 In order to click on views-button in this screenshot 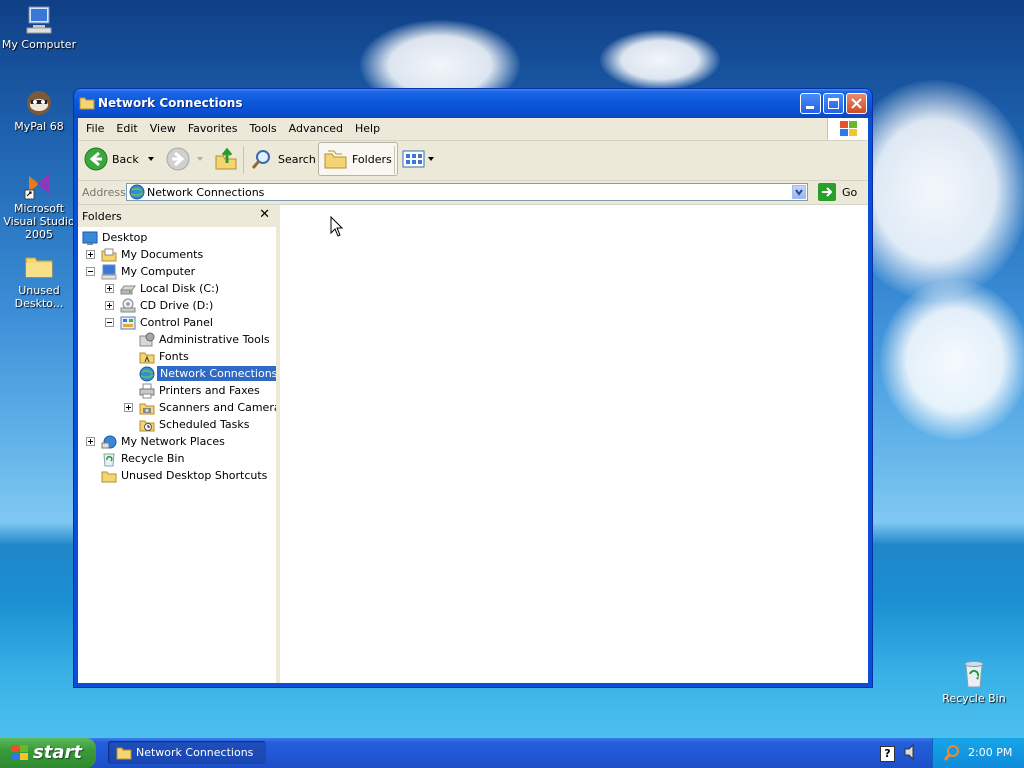, I will do `click(419, 159)`.